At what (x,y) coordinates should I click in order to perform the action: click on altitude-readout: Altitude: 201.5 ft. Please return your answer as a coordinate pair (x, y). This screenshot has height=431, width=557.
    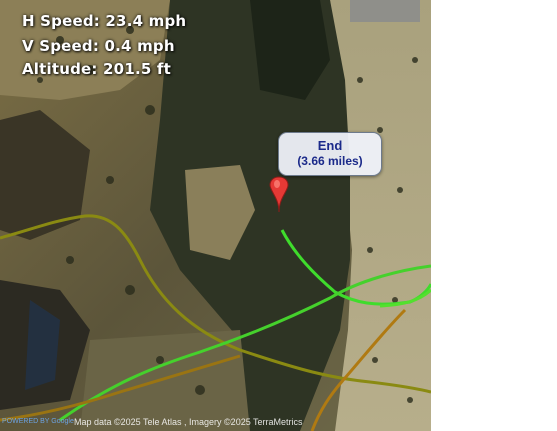
    Looking at the image, I should click on (97, 69).